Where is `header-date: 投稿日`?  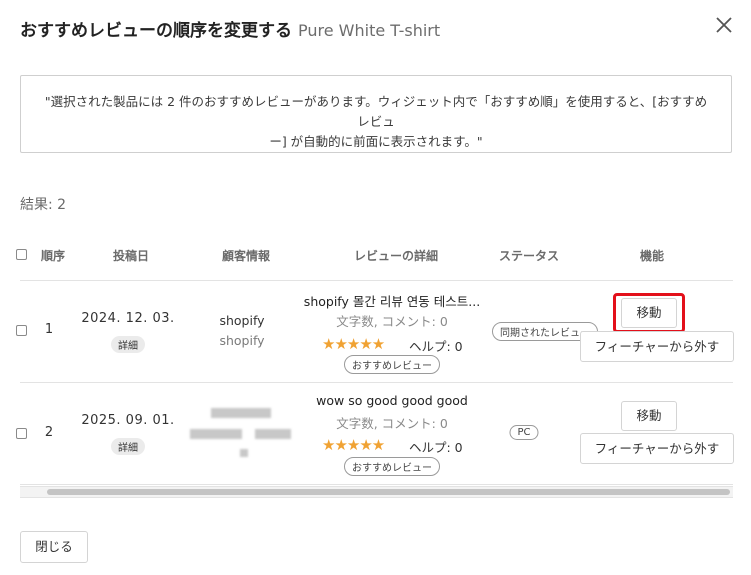 header-date: 投稿日 is located at coordinates (131, 256).